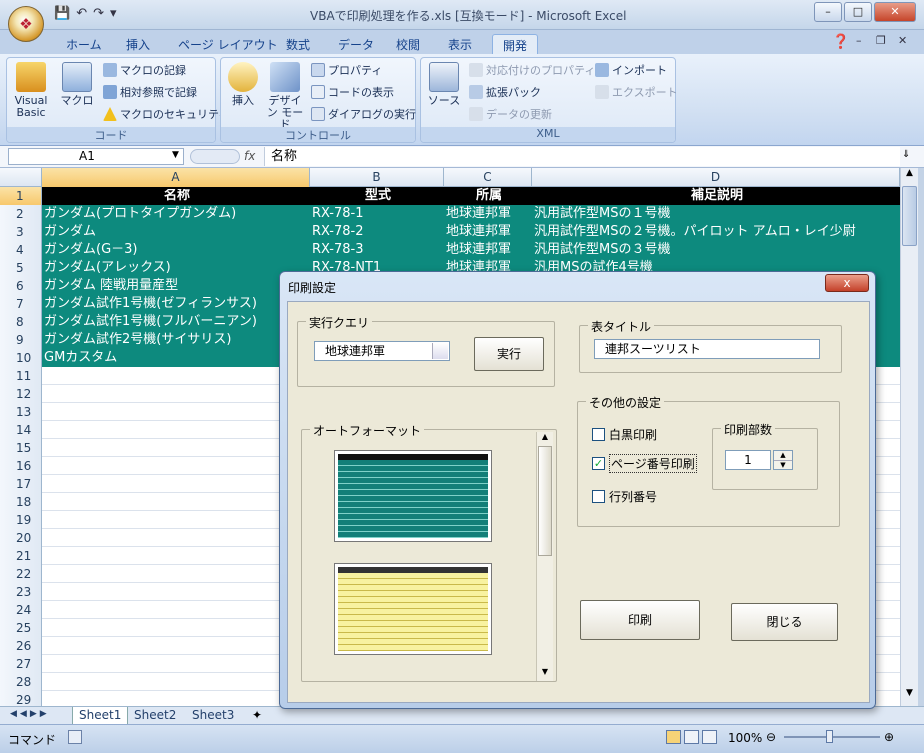 The width and height of the screenshot is (924, 753). I want to click on column-header-d: D, so click(716, 177).